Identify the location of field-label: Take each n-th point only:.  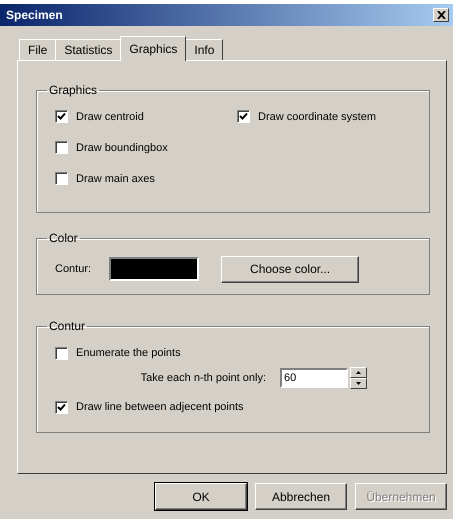
(203, 378).